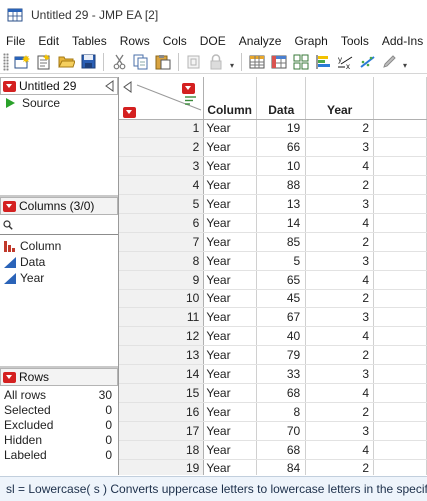 The width and height of the screenshot is (427, 501). I want to click on menu-rows: Rows, so click(135, 41).